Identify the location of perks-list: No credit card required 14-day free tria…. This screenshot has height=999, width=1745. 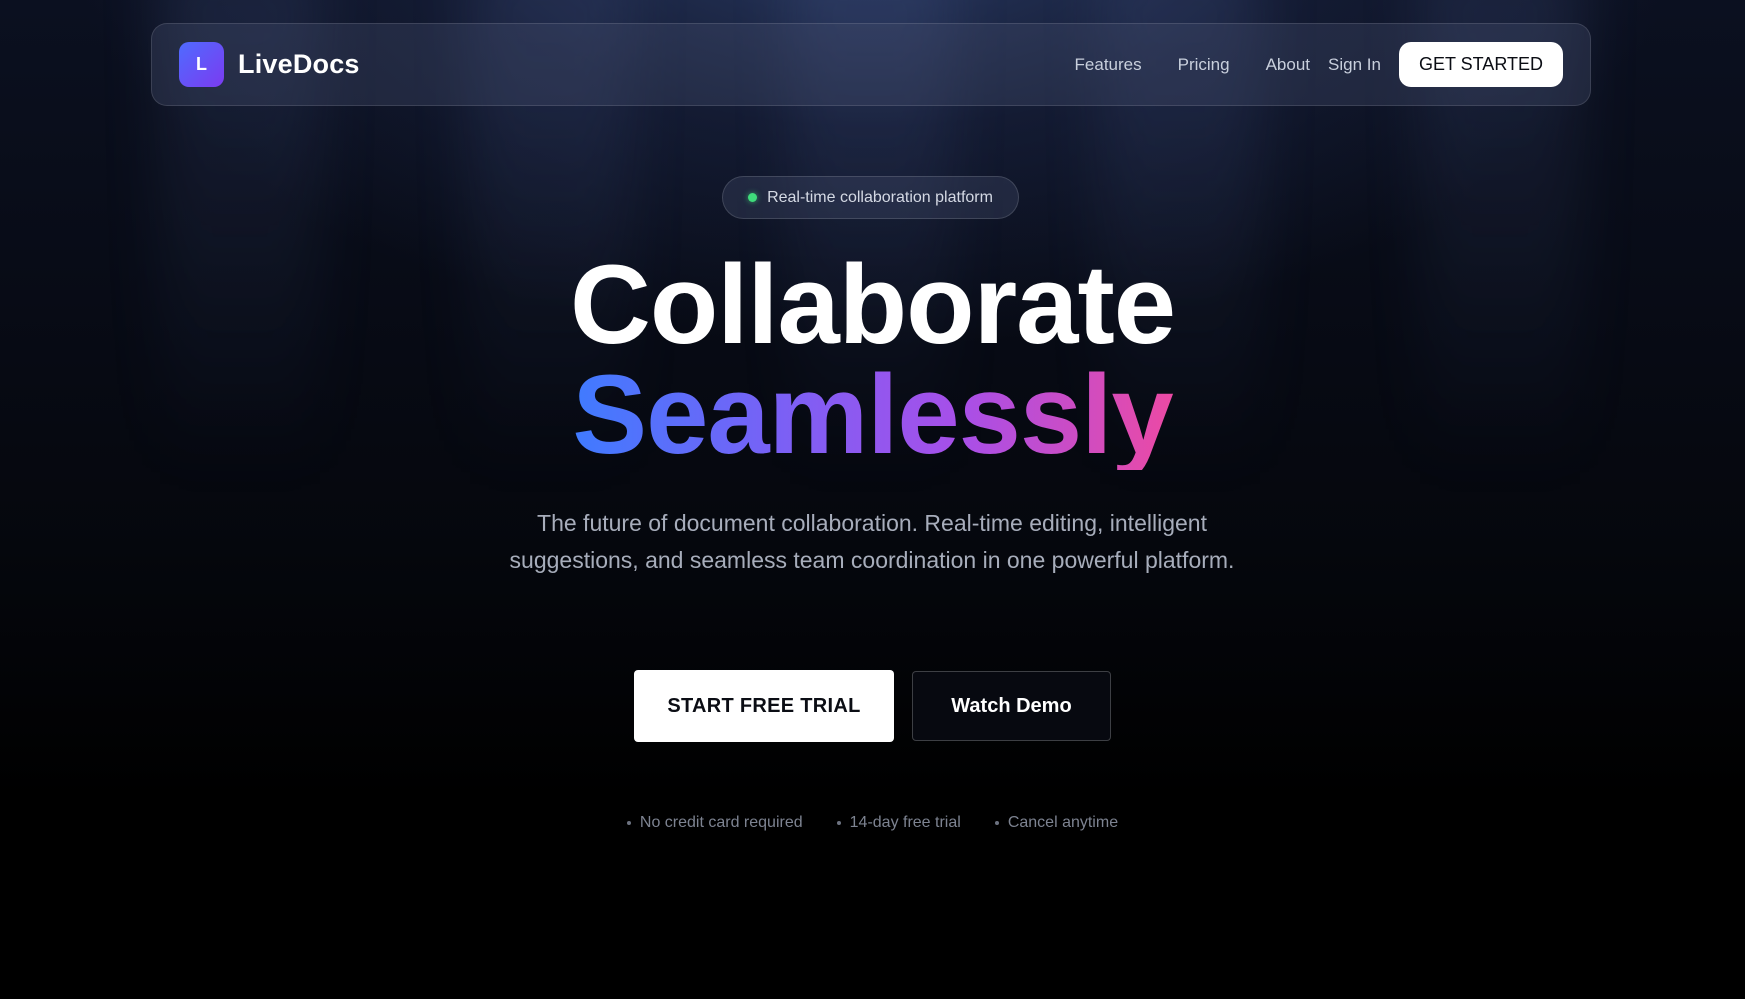
(872, 823).